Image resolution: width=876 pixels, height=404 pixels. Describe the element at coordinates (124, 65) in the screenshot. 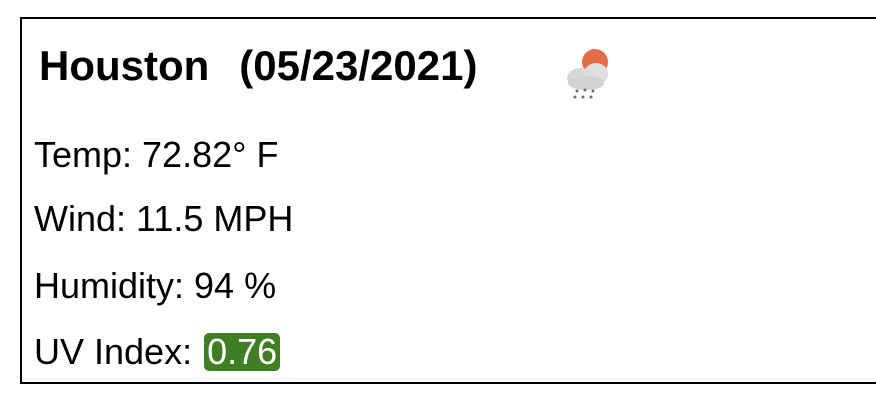

I see `city-name: Houston` at that location.